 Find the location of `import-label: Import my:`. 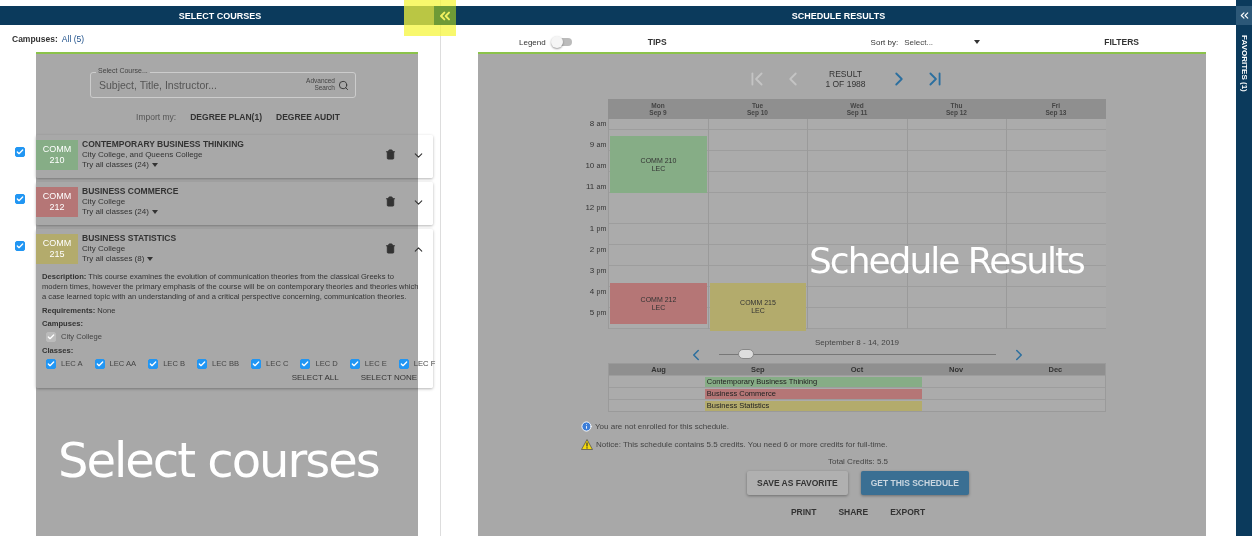

import-label: Import my: is located at coordinates (156, 117).